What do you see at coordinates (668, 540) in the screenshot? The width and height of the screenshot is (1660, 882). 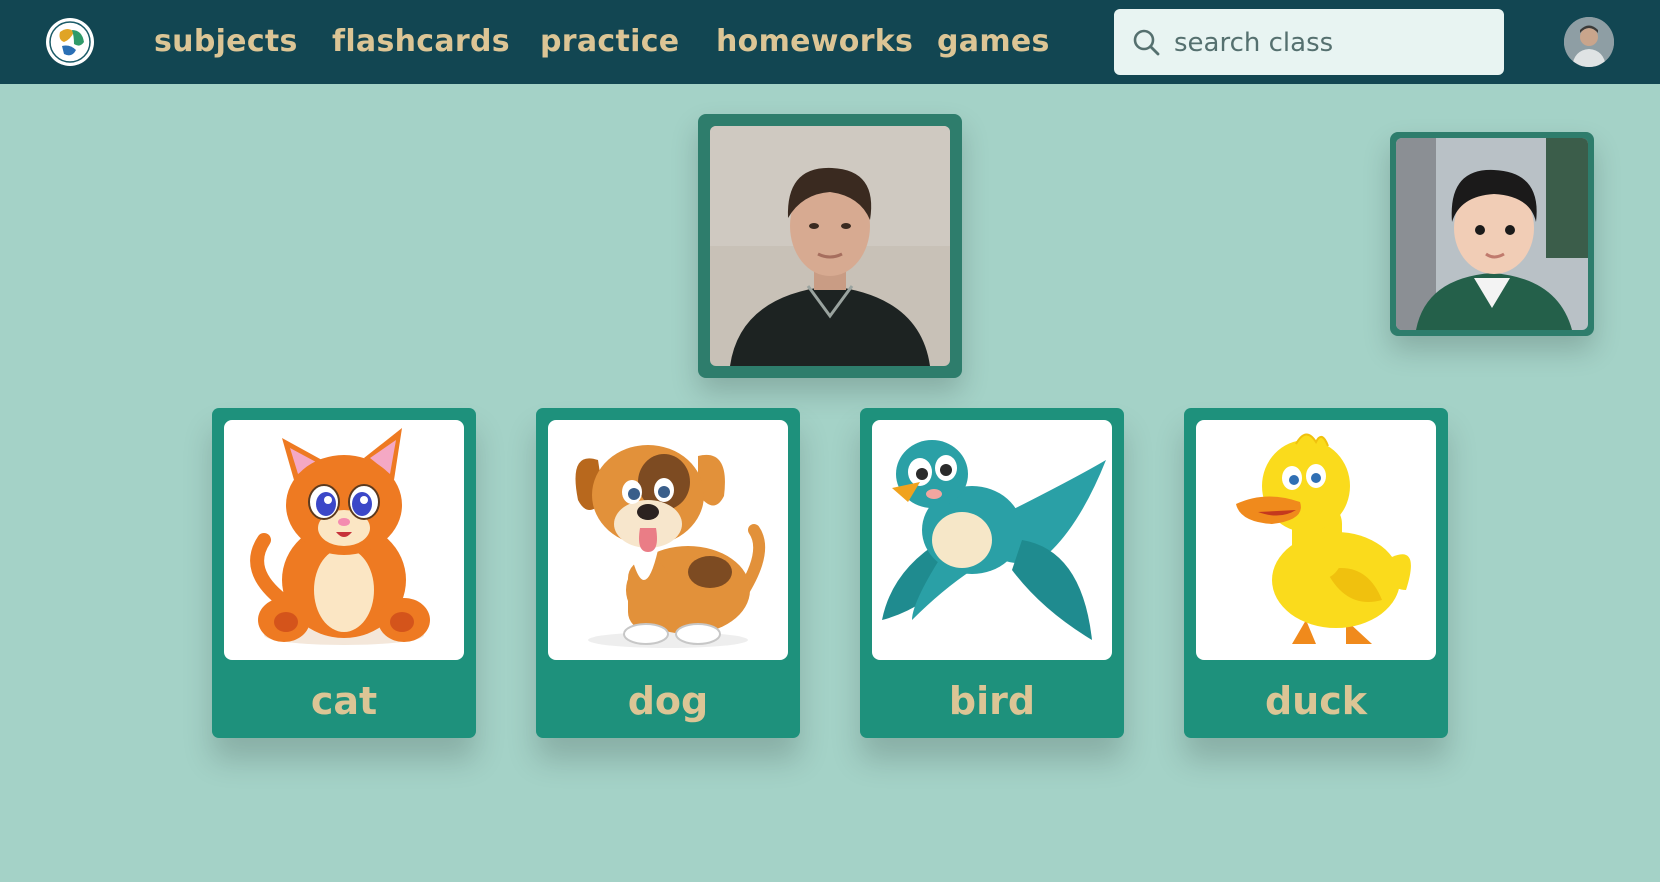 I see `dog-illustration` at bounding box center [668, 540].